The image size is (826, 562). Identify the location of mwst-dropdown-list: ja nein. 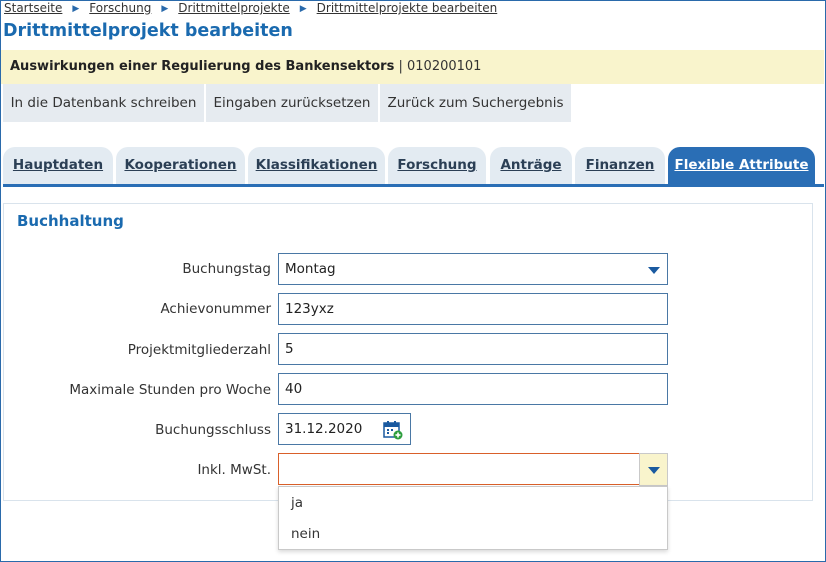
(473, 518).